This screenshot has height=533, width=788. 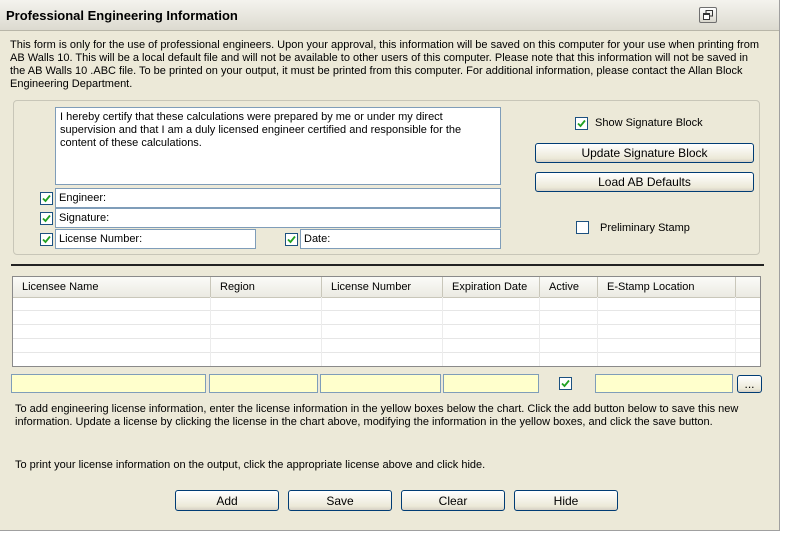 What do you see at coordinates (227, 500) in the screenshot?
I see `add-button: Add` at bounding box center [227, 500].